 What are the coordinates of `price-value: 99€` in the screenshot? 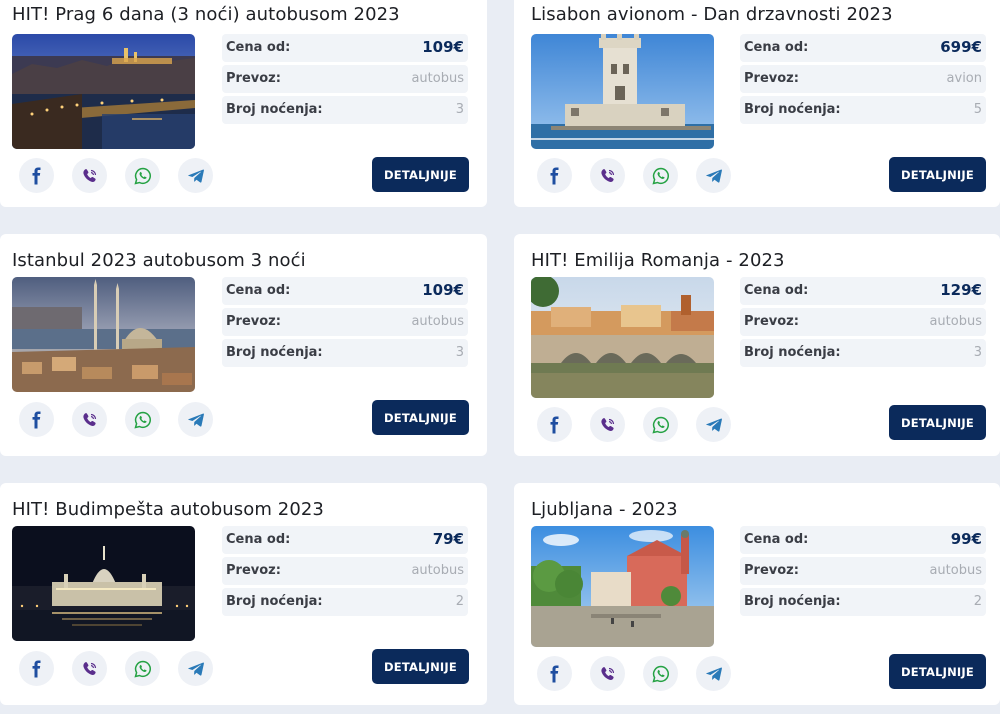 It's located at (966, 539).